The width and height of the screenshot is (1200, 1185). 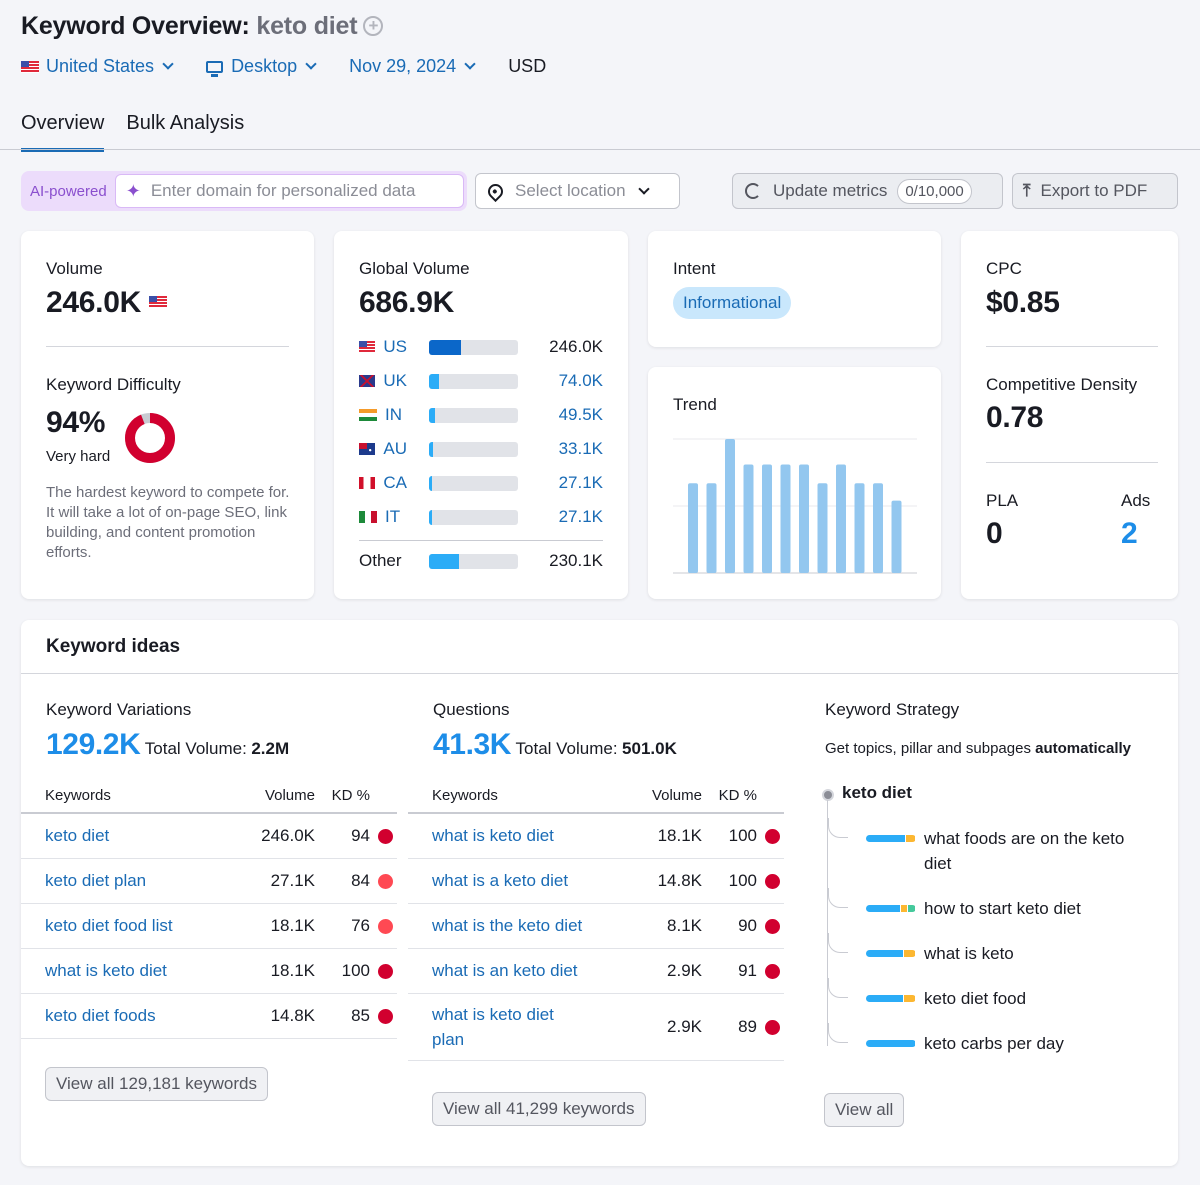 What do you see at coordinates (93, 744) in the screenshot?
I see `variations-count: 129.2K` at bounding box center [93, 744].